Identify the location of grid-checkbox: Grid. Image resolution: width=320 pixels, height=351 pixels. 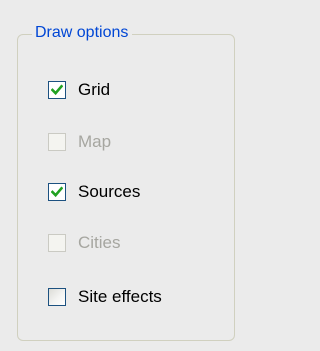
(79, 90).